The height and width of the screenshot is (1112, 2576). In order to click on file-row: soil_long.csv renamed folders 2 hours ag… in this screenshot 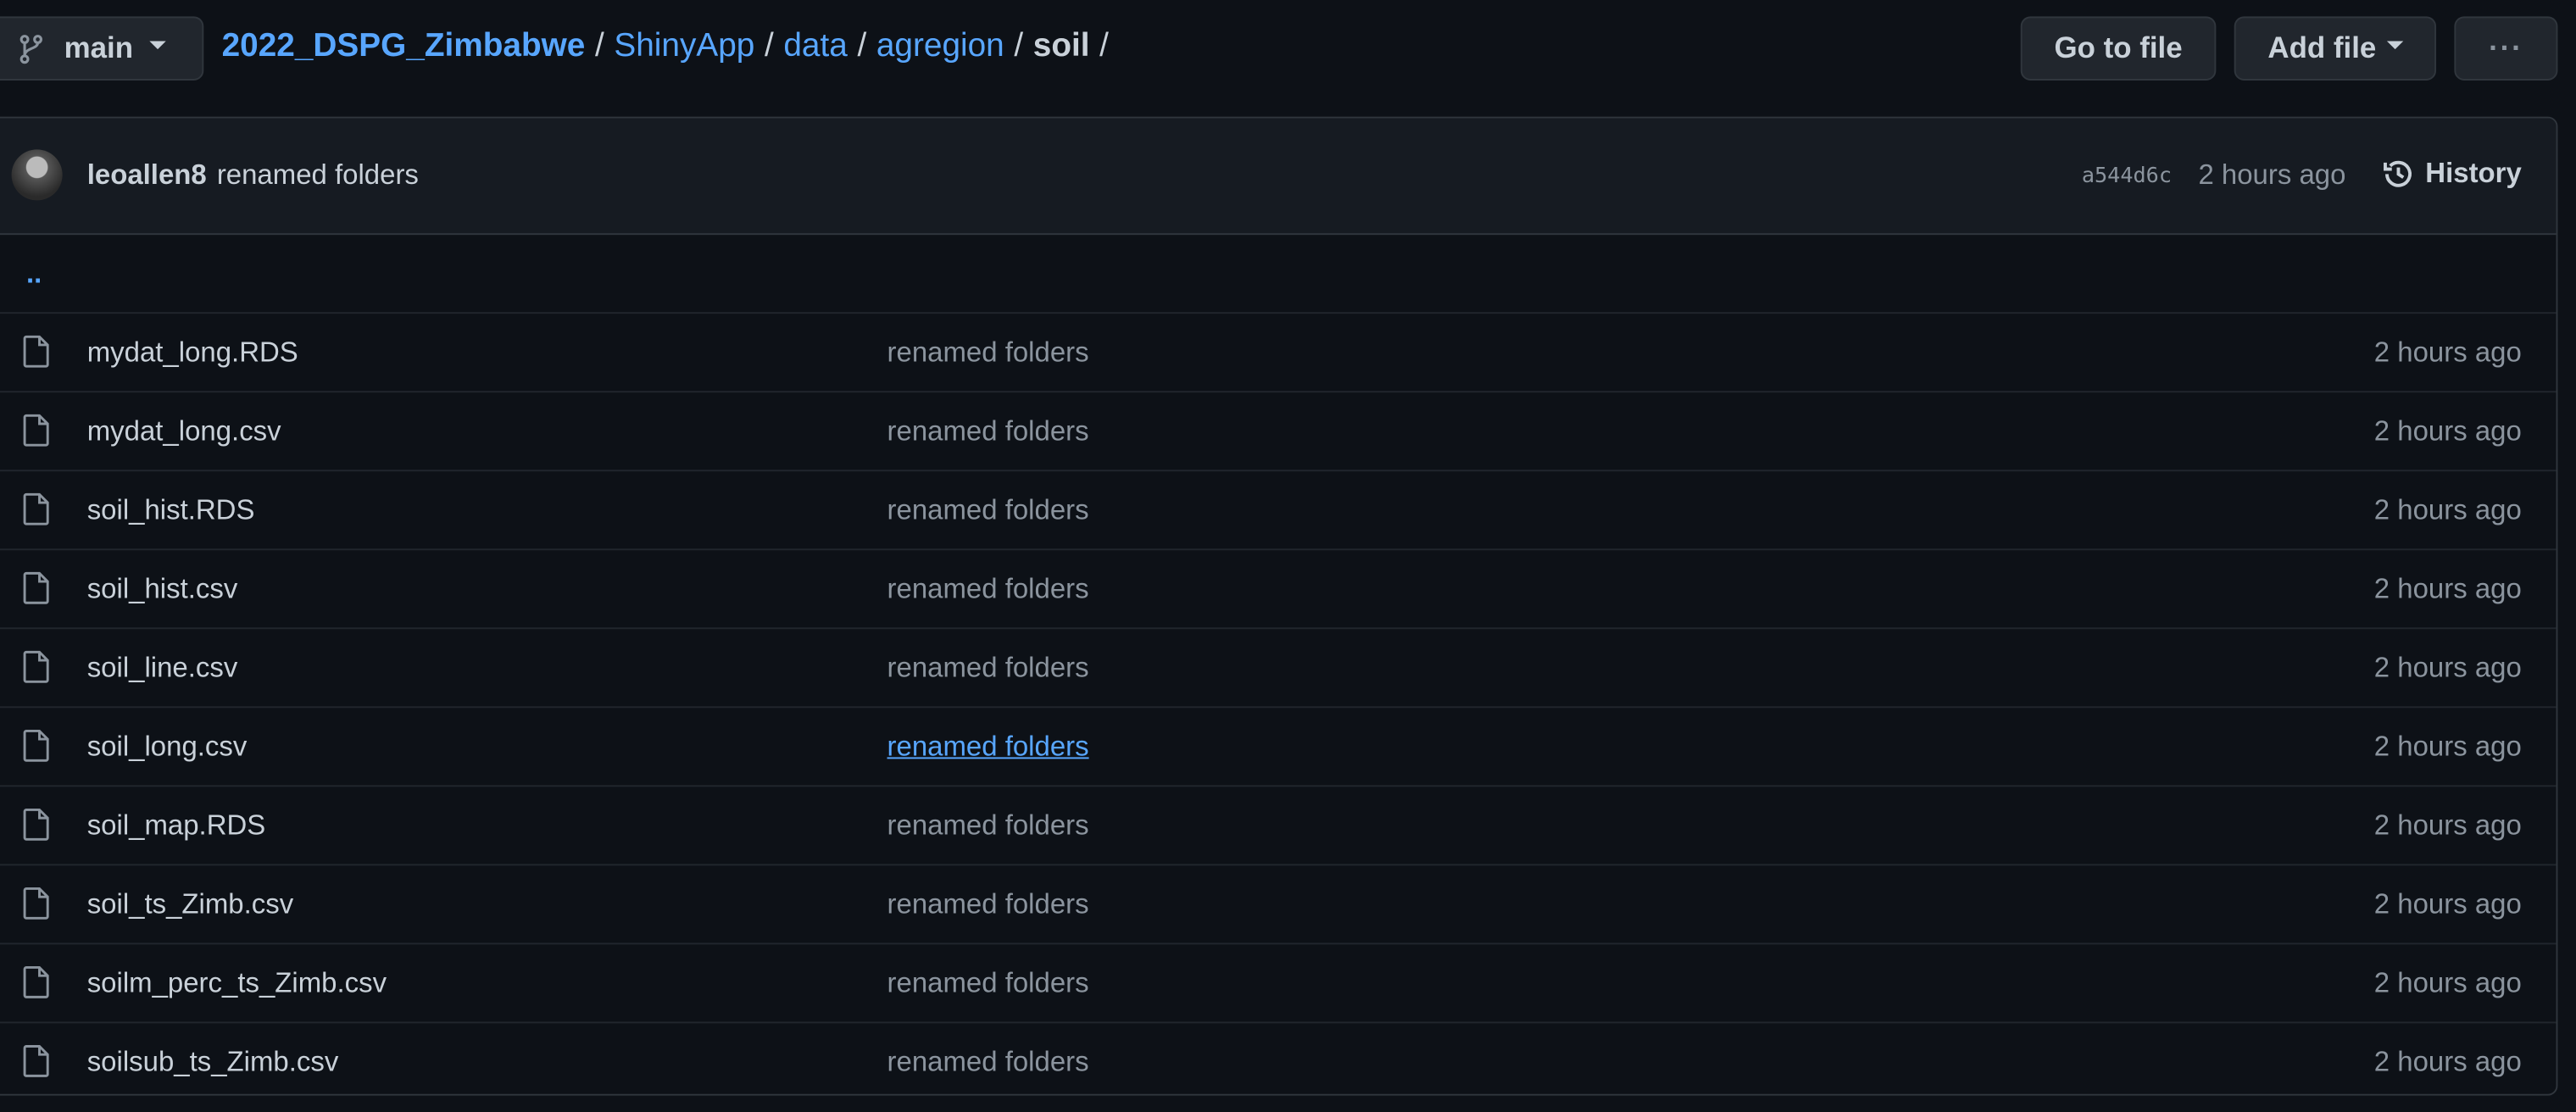, I will do `click(1278, 747)`.